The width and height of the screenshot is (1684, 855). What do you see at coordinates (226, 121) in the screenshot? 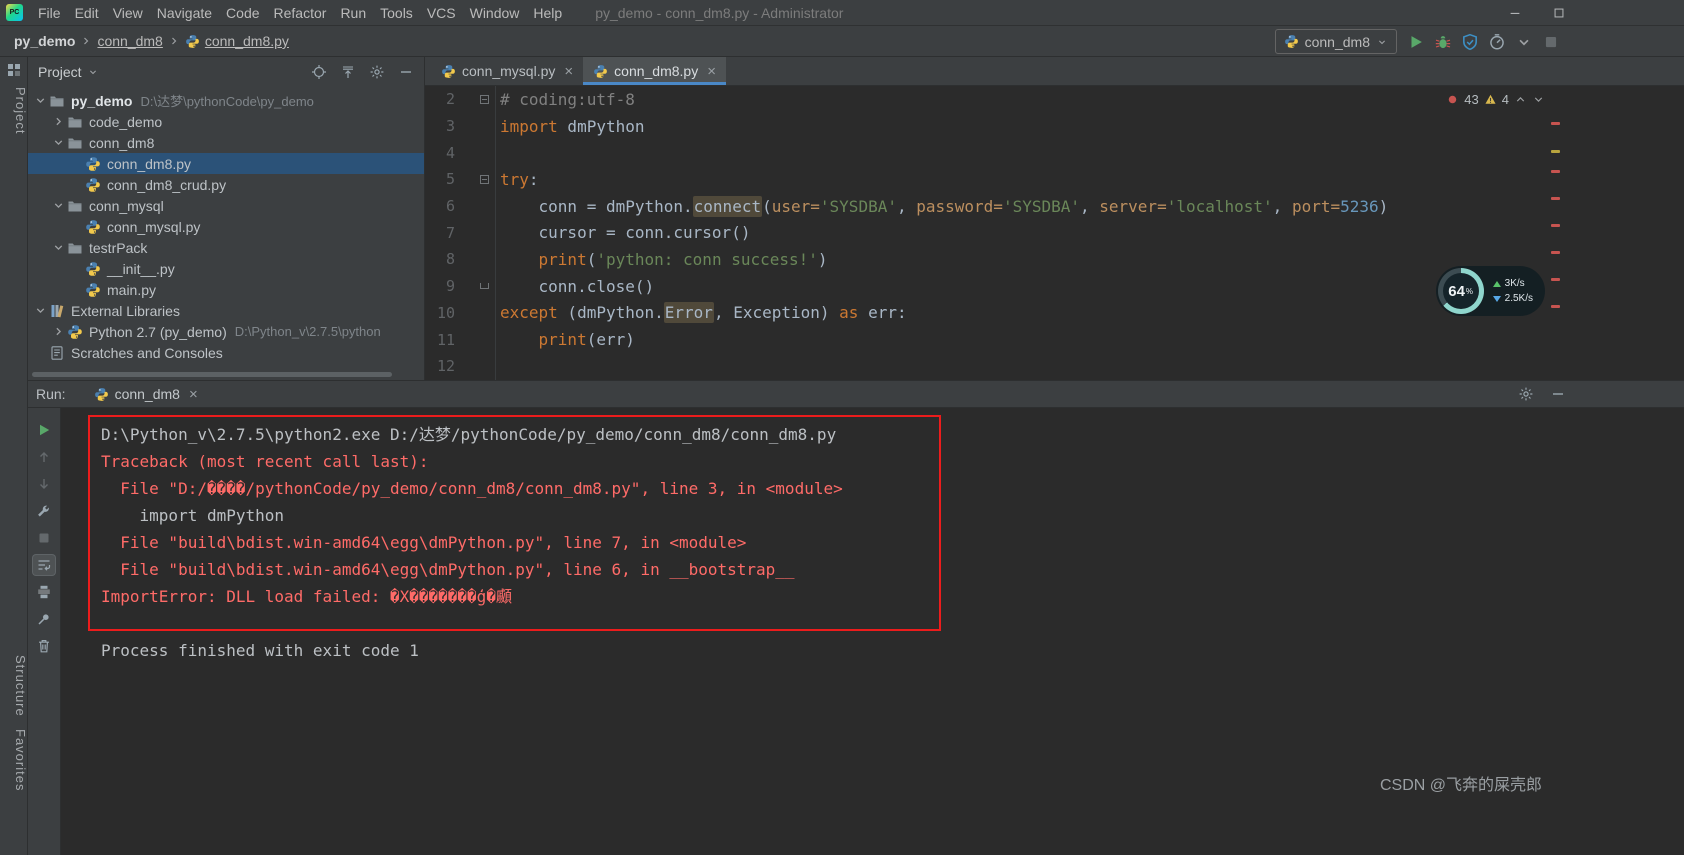
I see `tree-item-code-demo: code_demo` at bounding box center [226, 121].